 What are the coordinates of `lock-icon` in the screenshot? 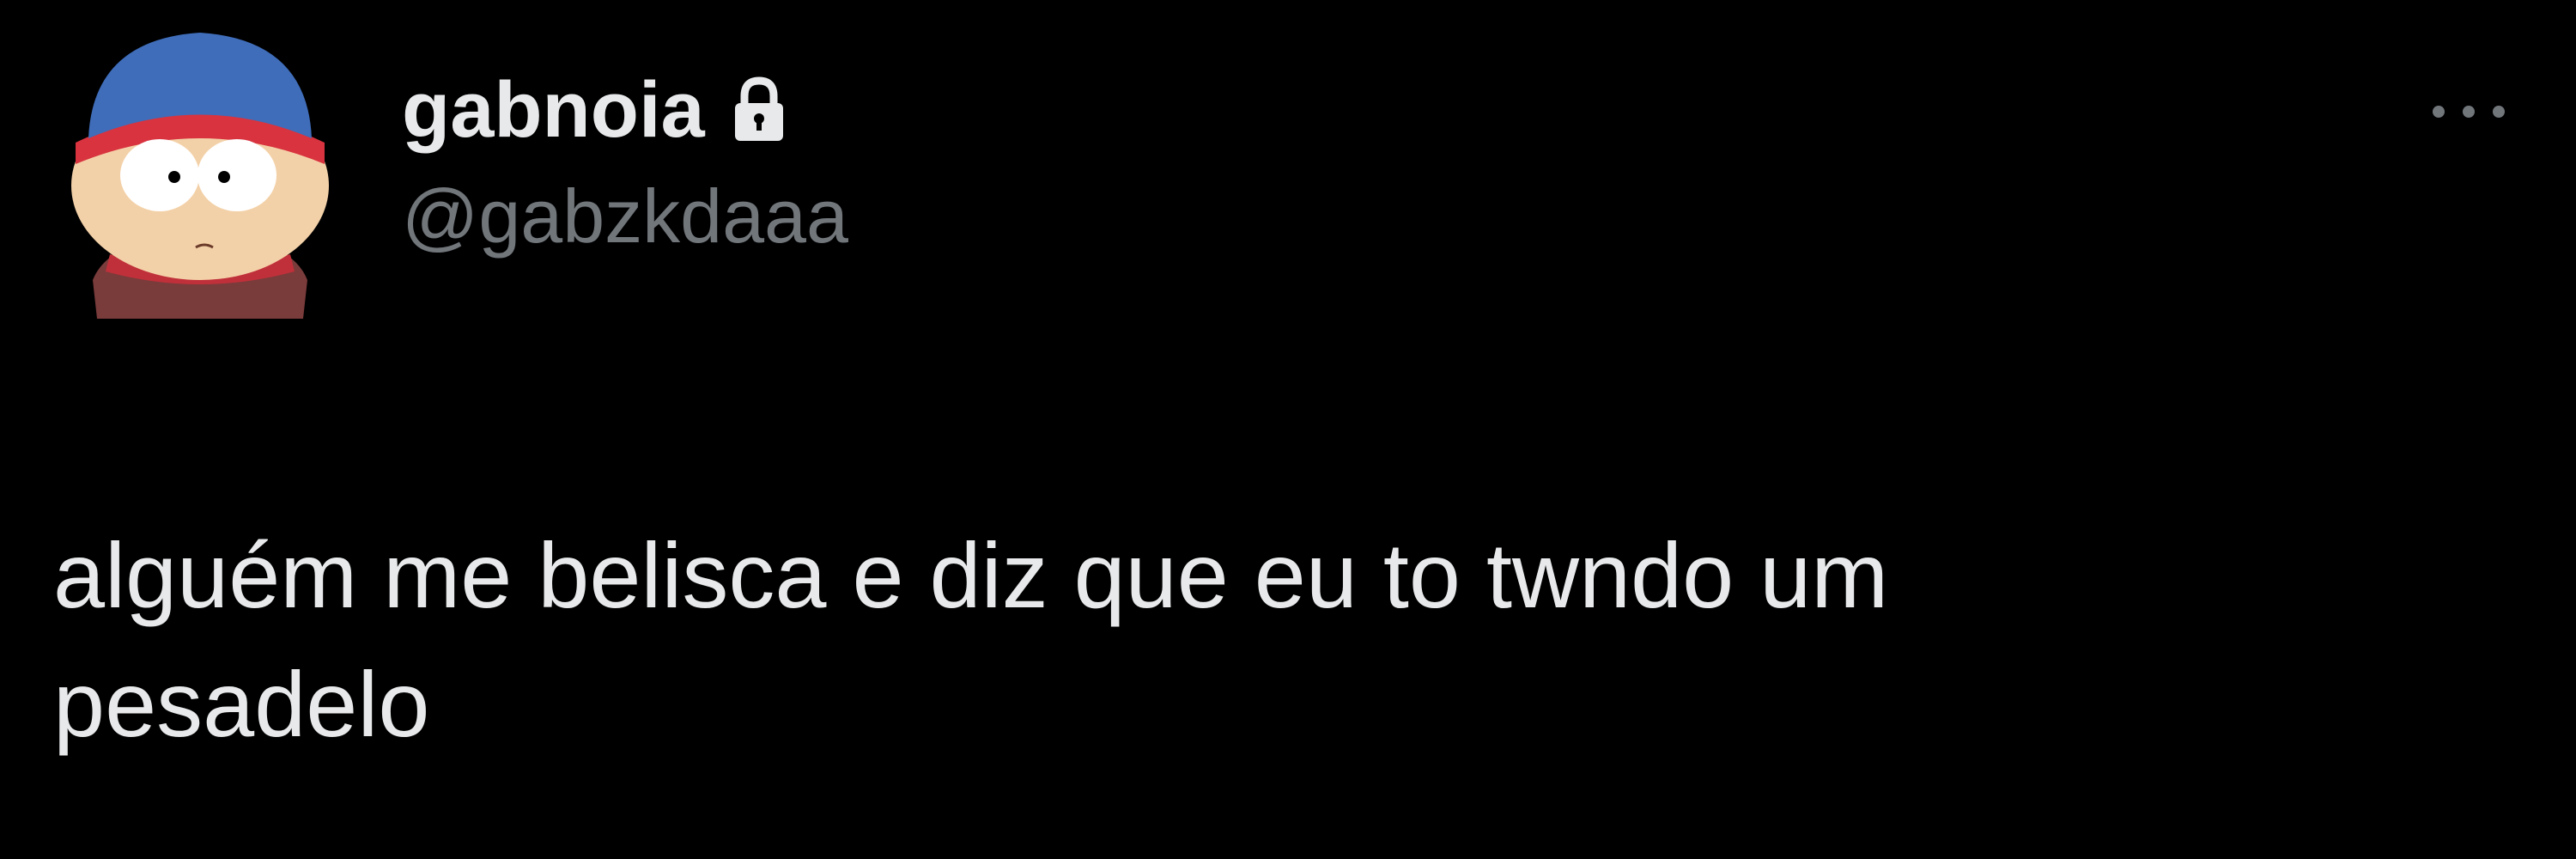 It's located at (759, 110).